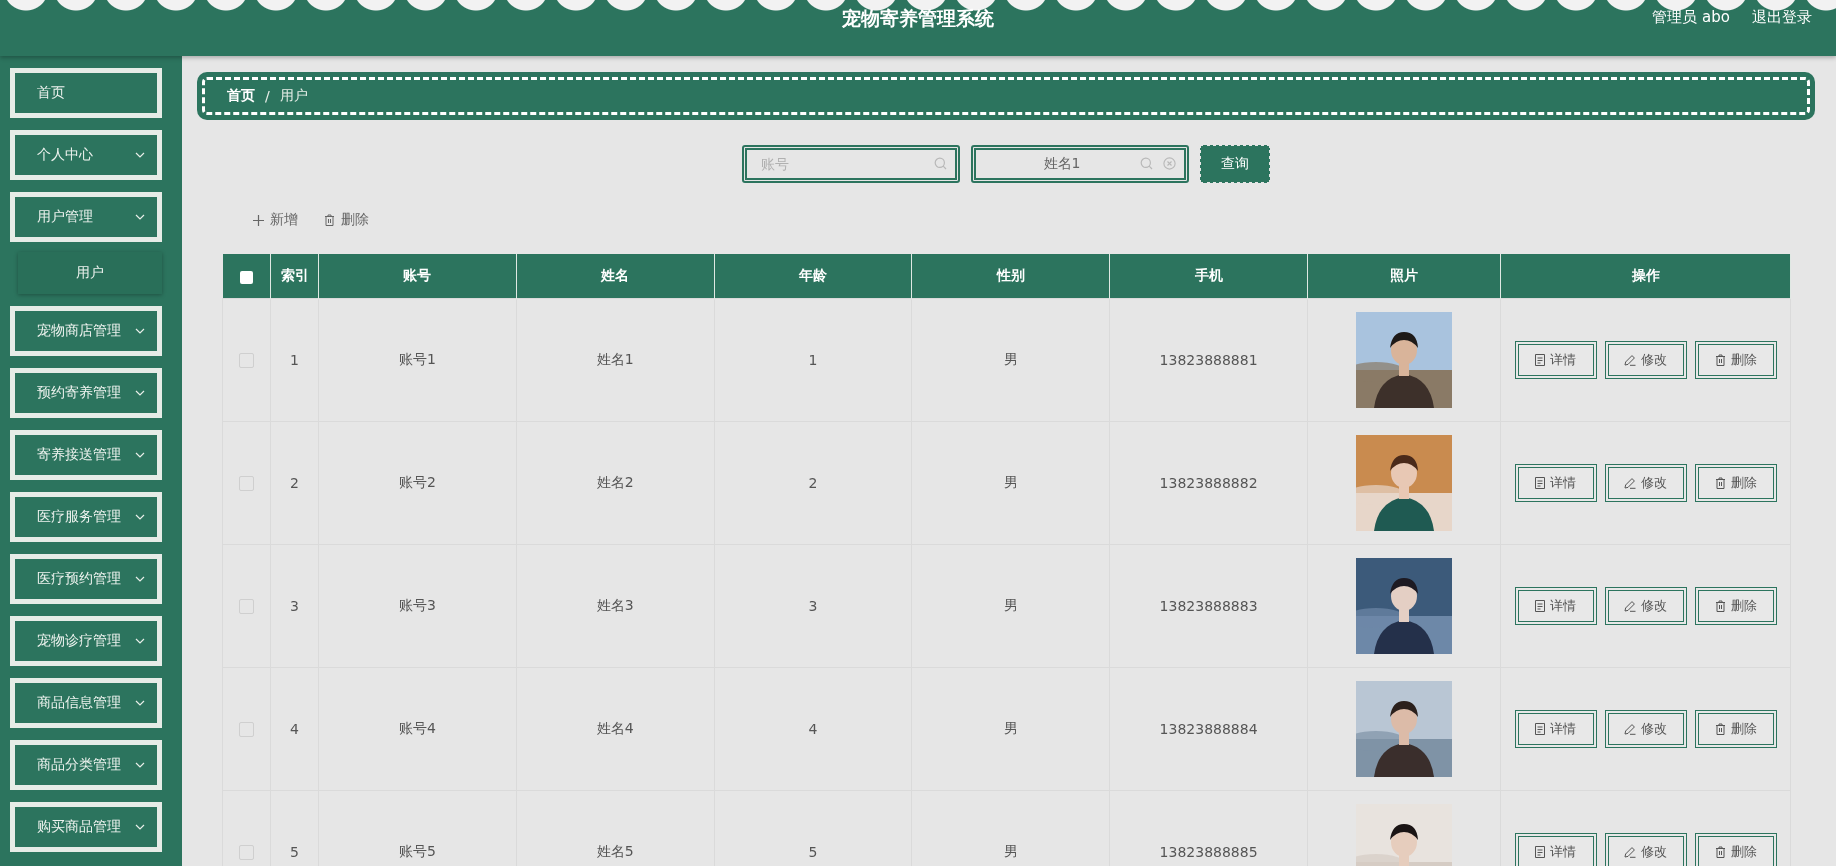 This screenshot has width=1836, height=866. What do you see at coordinates (1010, 276) in the screenshot?
I see `column-header: 性别` at bounding box center [1010, 276].